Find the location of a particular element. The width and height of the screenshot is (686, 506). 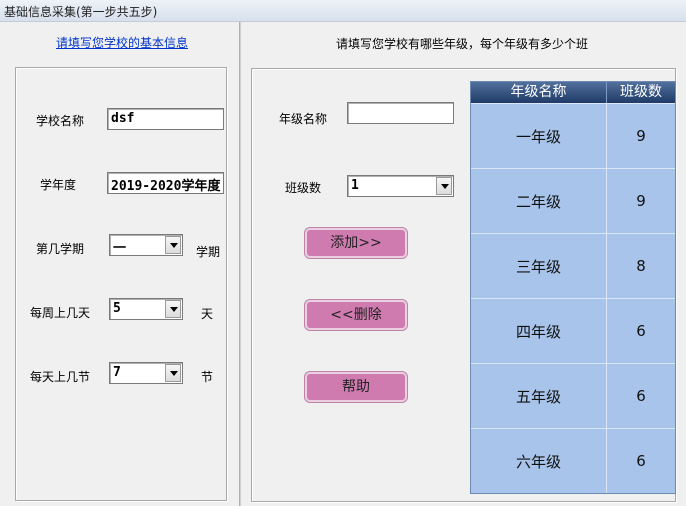

grade-name-input is located at coordinates (400, 113).